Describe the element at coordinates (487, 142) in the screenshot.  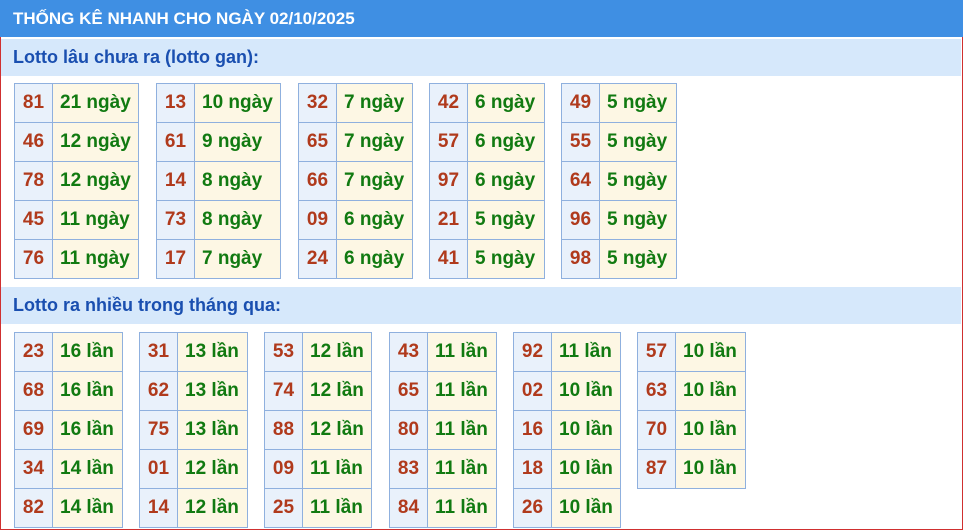
I see `table-row: 57 6 ngày` at that location.